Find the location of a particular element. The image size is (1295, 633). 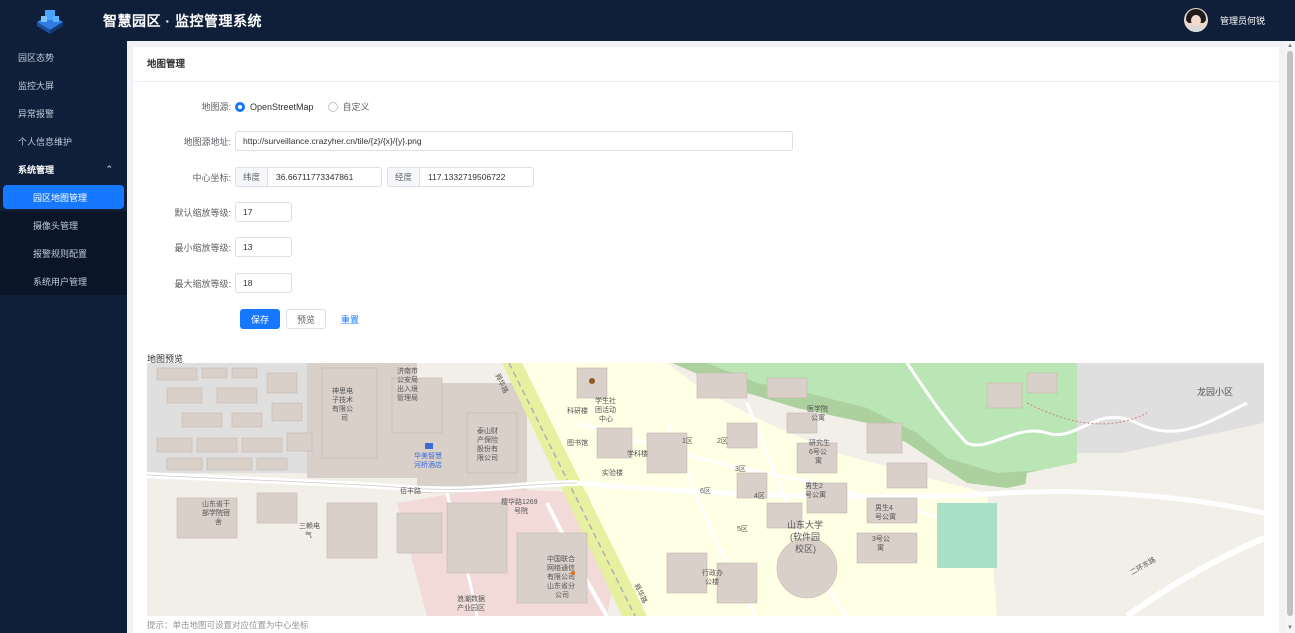

map-label-sanjin2: 气 is located at coordinates (308, 534).